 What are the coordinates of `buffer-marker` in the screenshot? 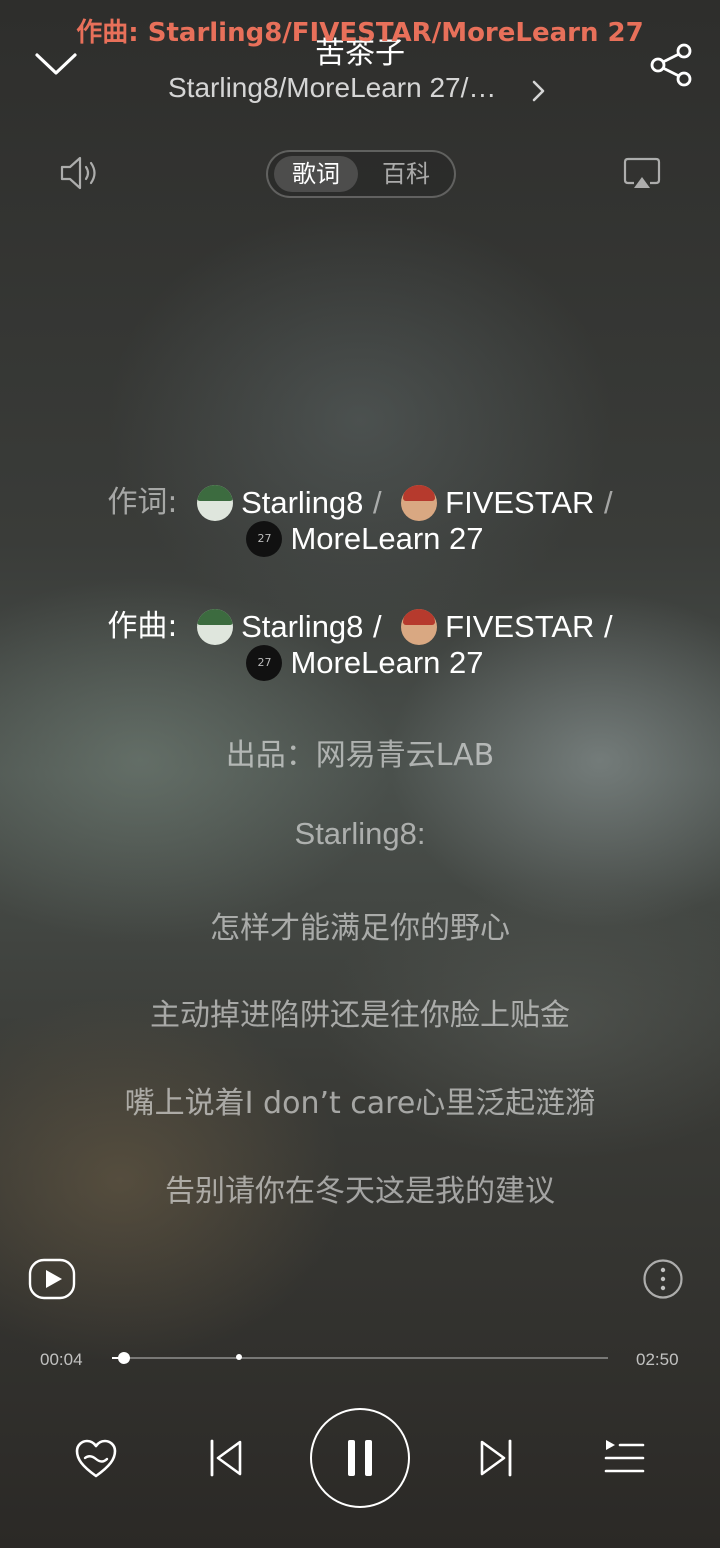 It's located at (239, 1357).